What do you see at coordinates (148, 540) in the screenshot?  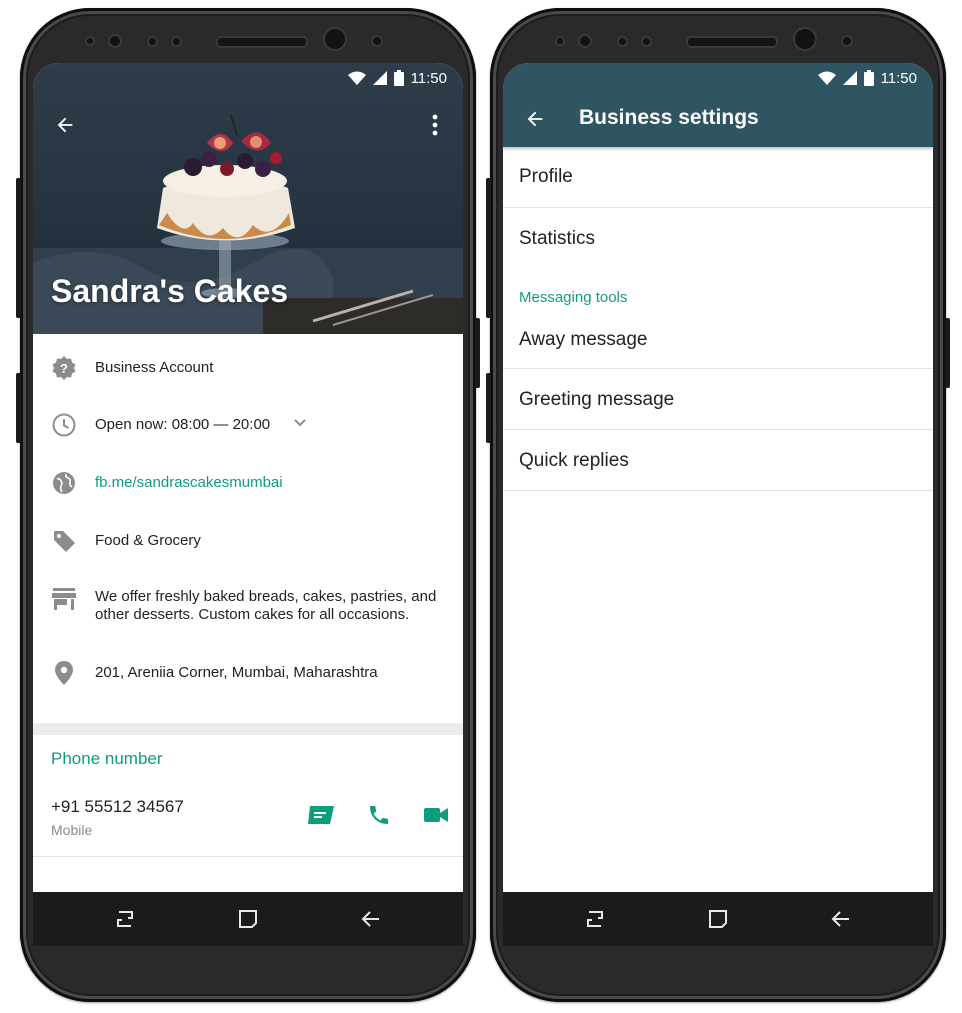 I see `category-text: Food & Grocery` at bounding box center [148, 540].